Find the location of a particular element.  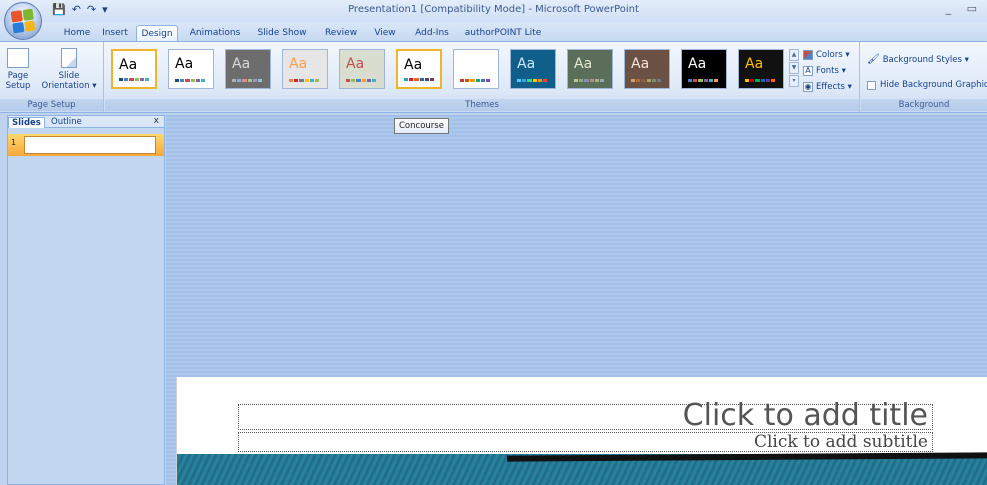

themes-group-label: Themes is located at coordinates (482, 105).